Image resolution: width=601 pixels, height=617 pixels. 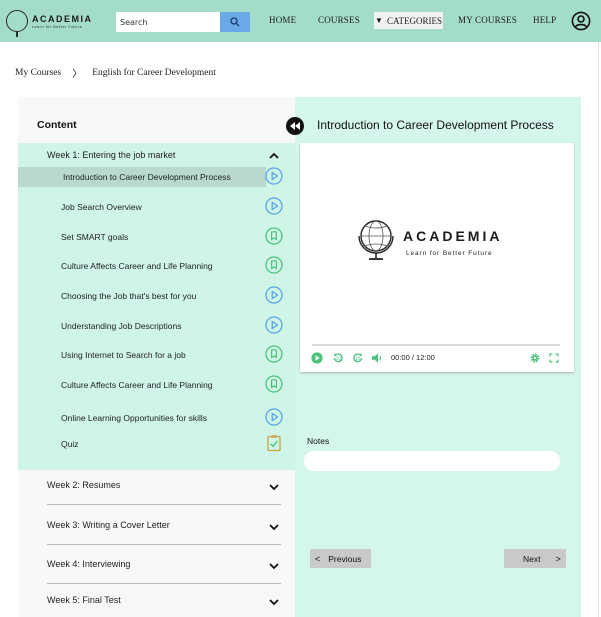 I want to click on video-controls: 10 10 00:00 / 12:00, so click(x=437, y=359).